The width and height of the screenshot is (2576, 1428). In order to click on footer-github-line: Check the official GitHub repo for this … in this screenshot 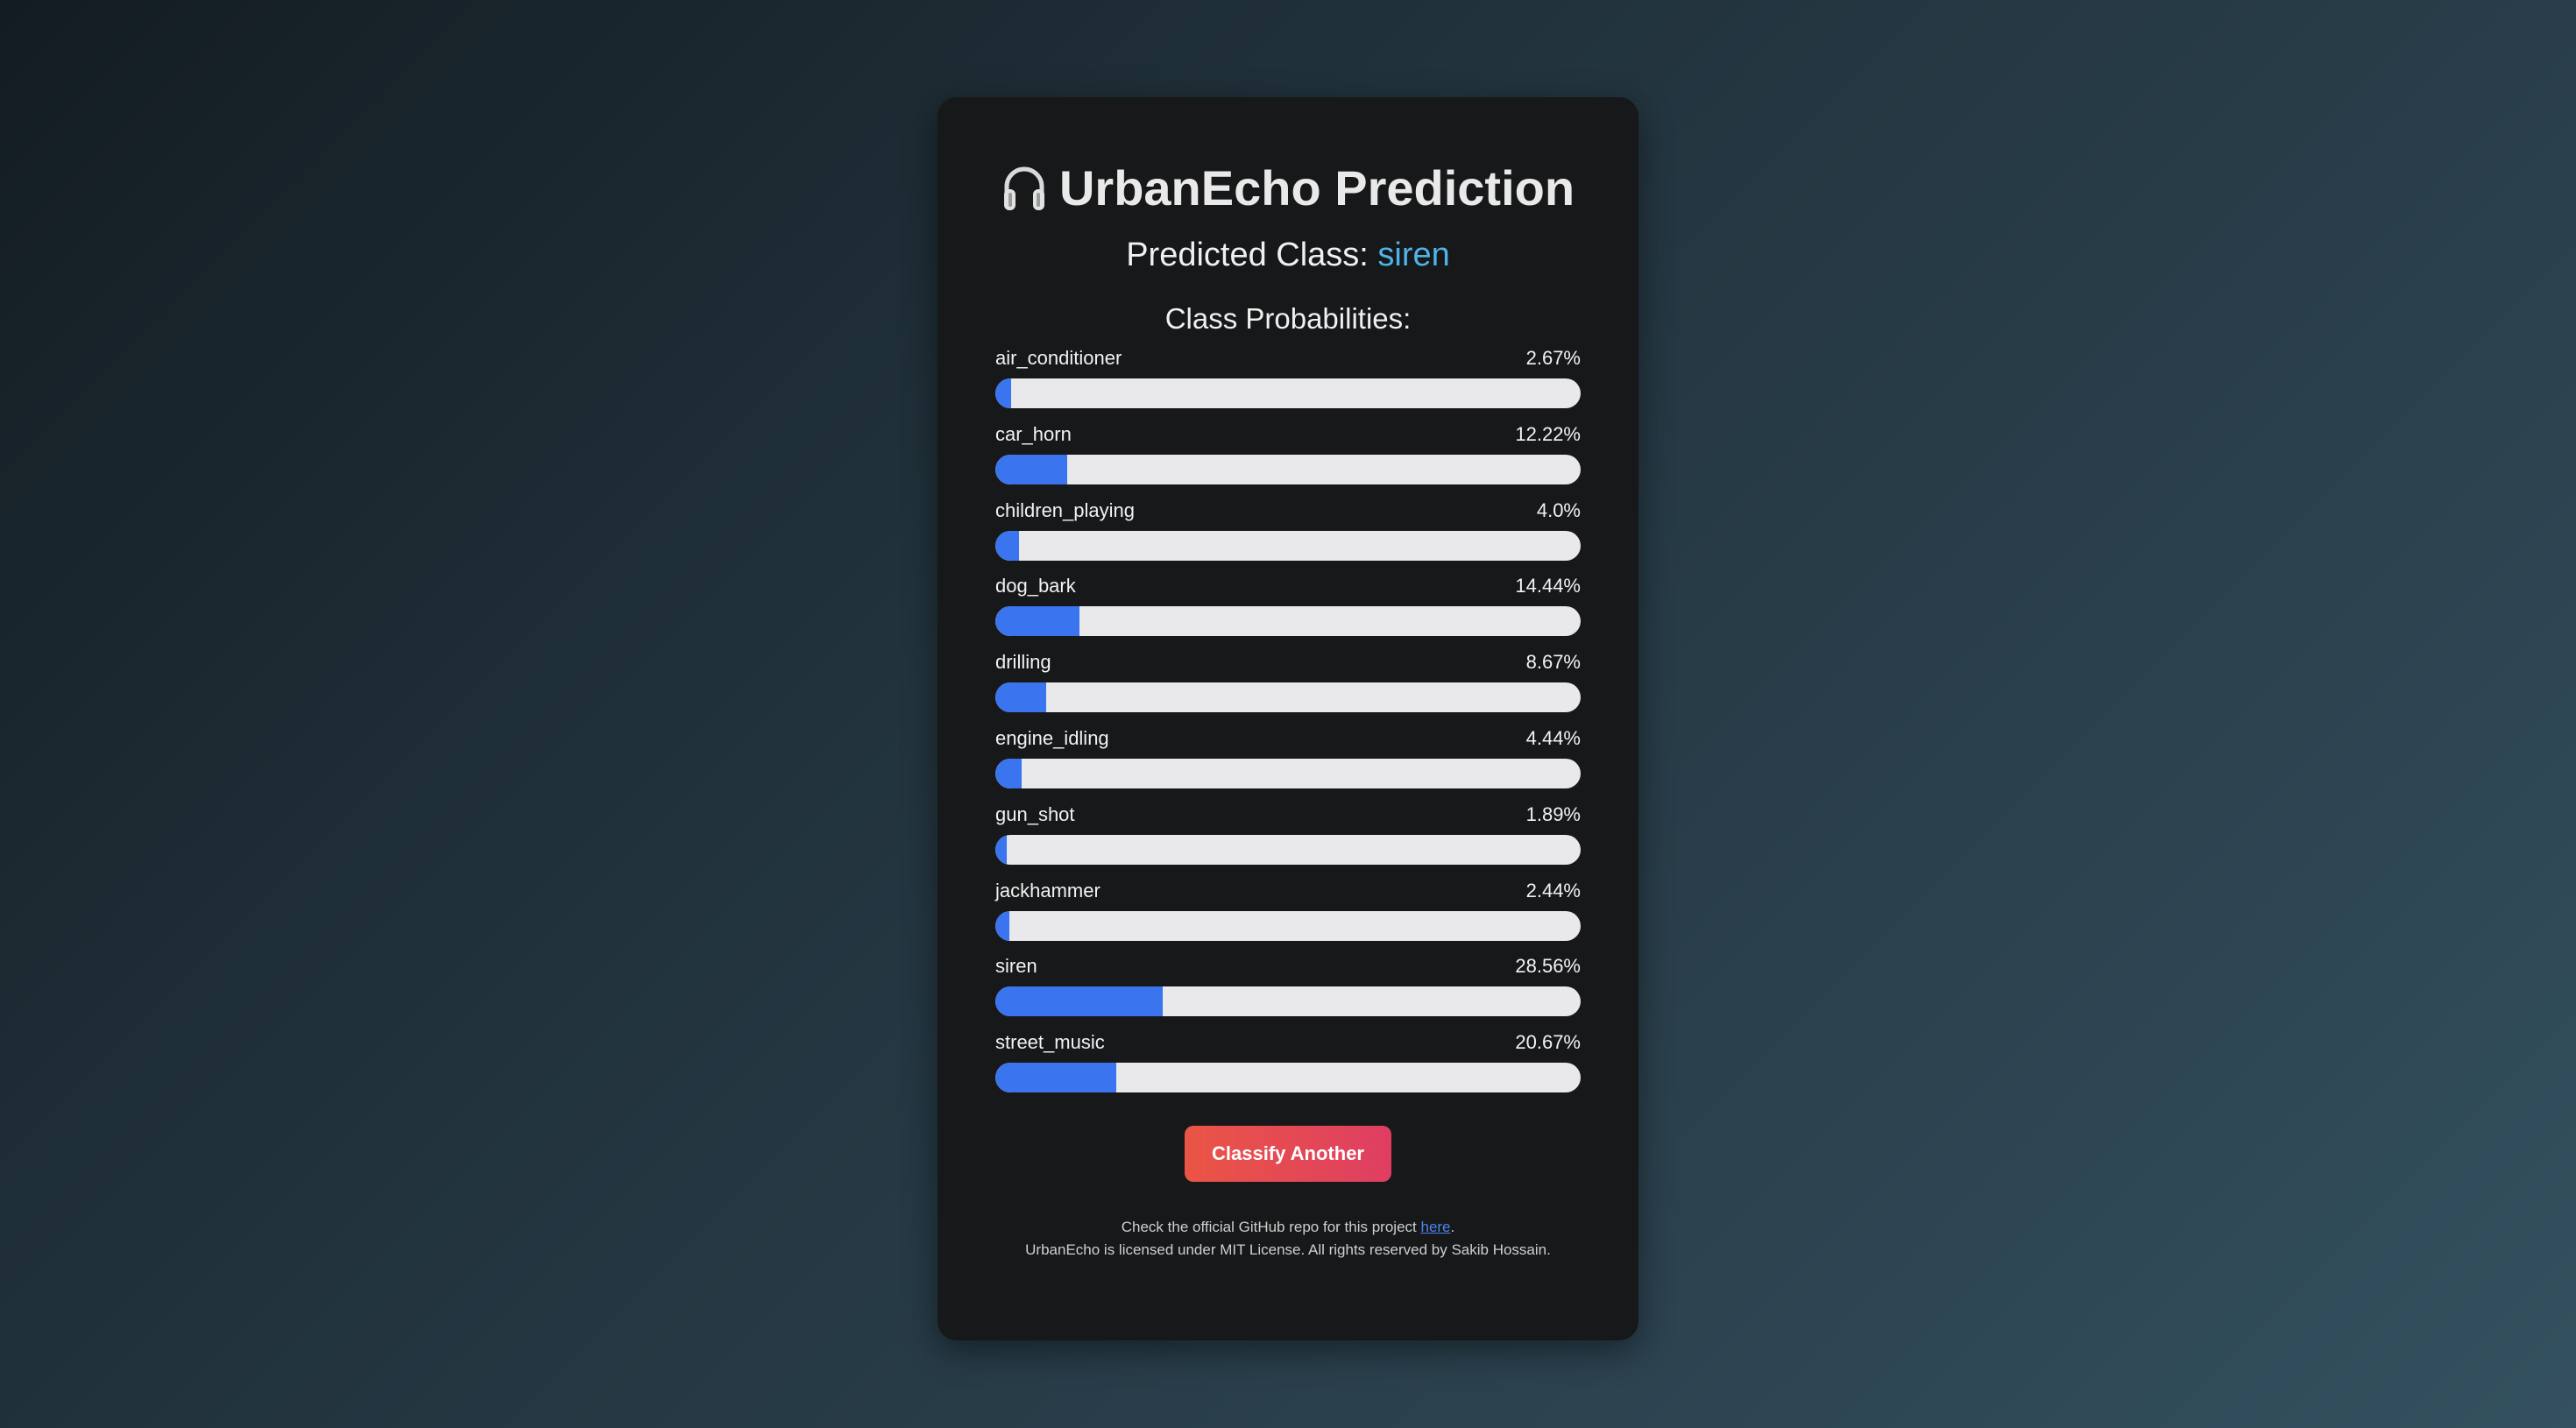, I will do `click(1288, 1227)`.